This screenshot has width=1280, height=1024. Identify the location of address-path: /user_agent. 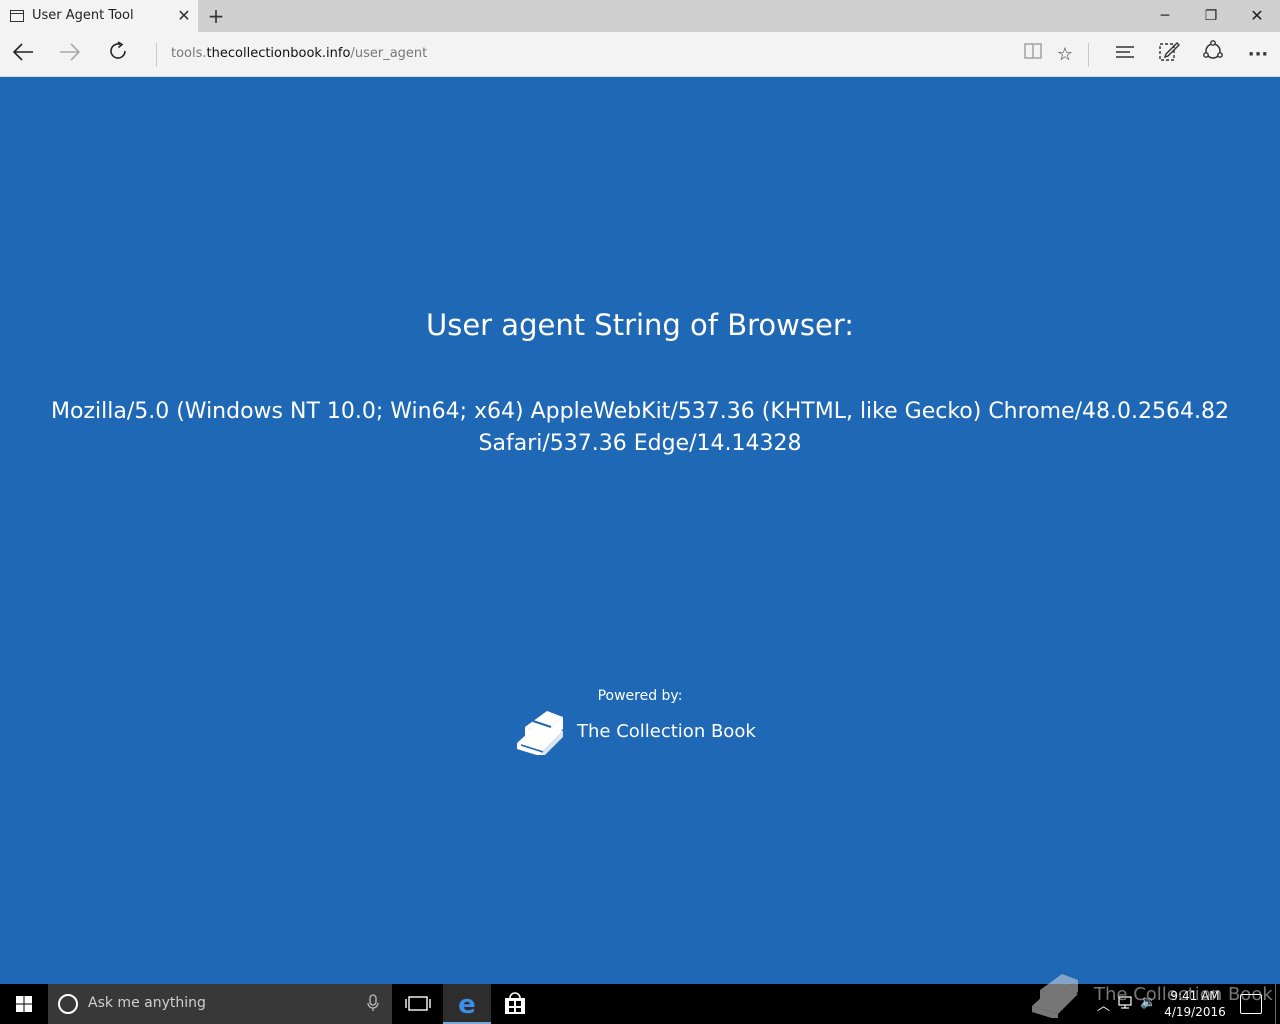
(389, 53).